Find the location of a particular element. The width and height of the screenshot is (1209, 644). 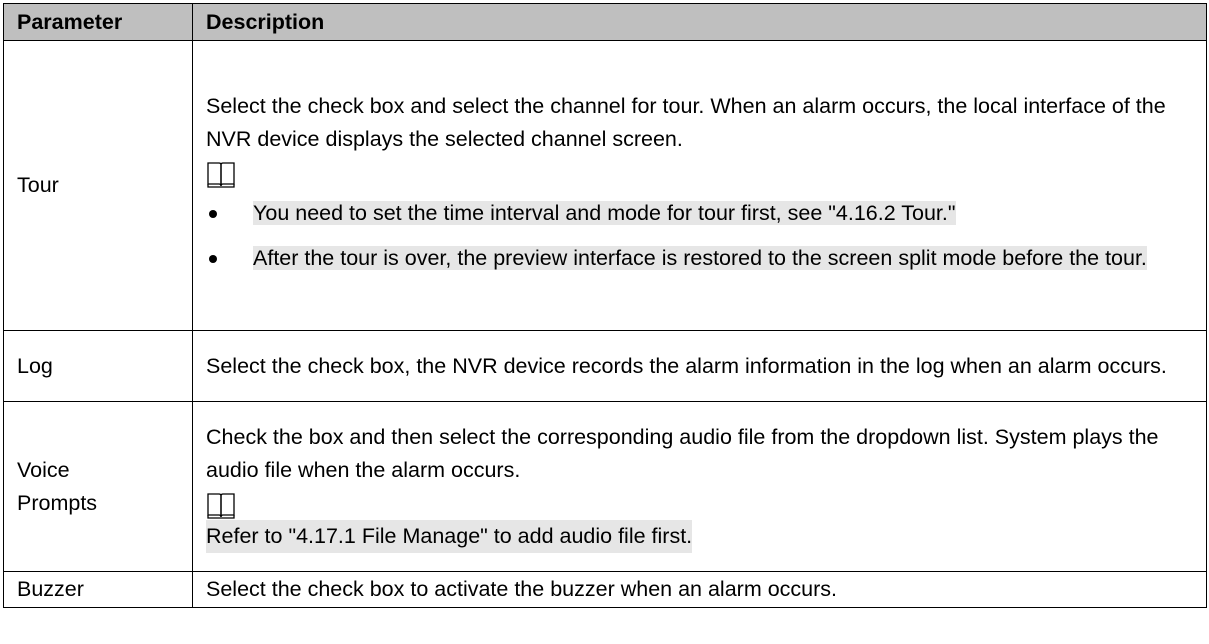

parameter-cell: Log is located at coordinates (98, 366).